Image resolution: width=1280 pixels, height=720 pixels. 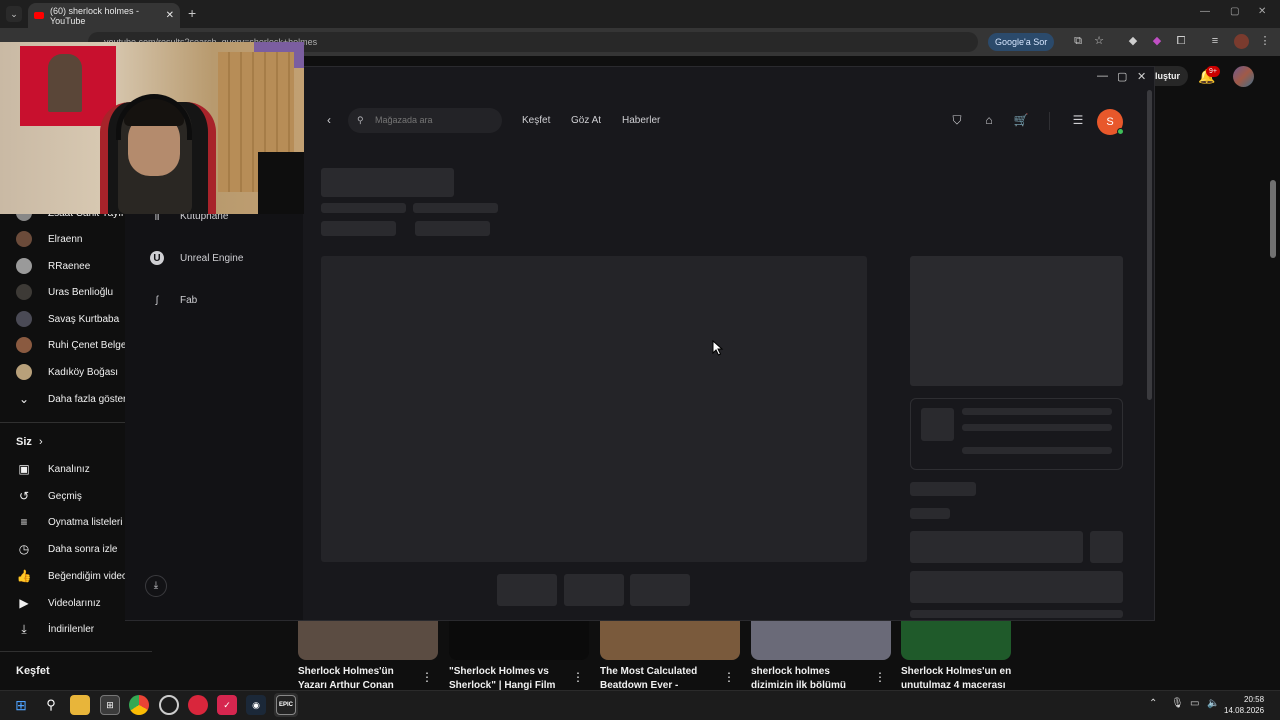 What do you see at coordinates (1078, 41) in the screenshot?
I see `install-app-icon: ⧉` at bounding box center [1078, 41].